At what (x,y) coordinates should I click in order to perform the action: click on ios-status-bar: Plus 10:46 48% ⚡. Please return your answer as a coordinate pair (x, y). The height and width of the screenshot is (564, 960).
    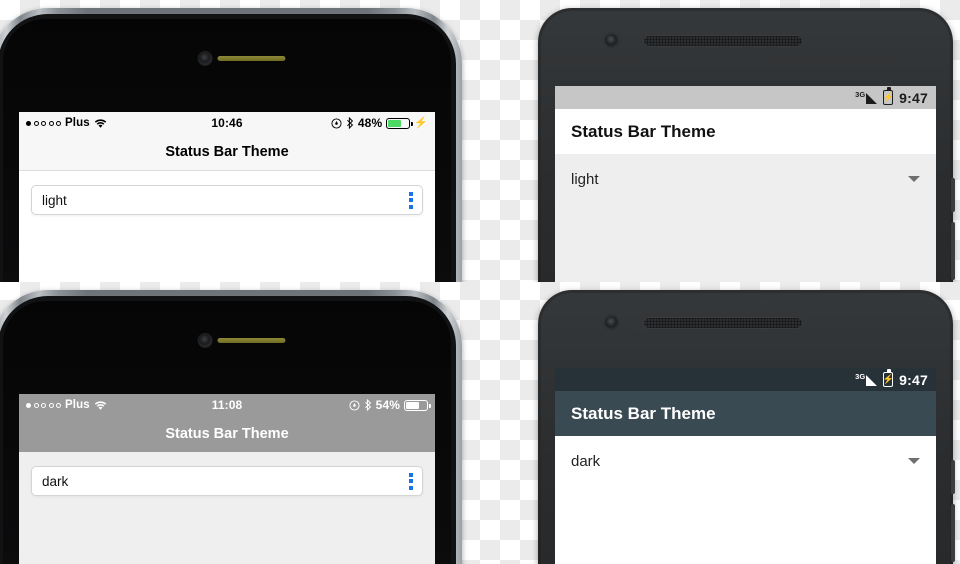
    Looking at the image, I should click on (227, 123).